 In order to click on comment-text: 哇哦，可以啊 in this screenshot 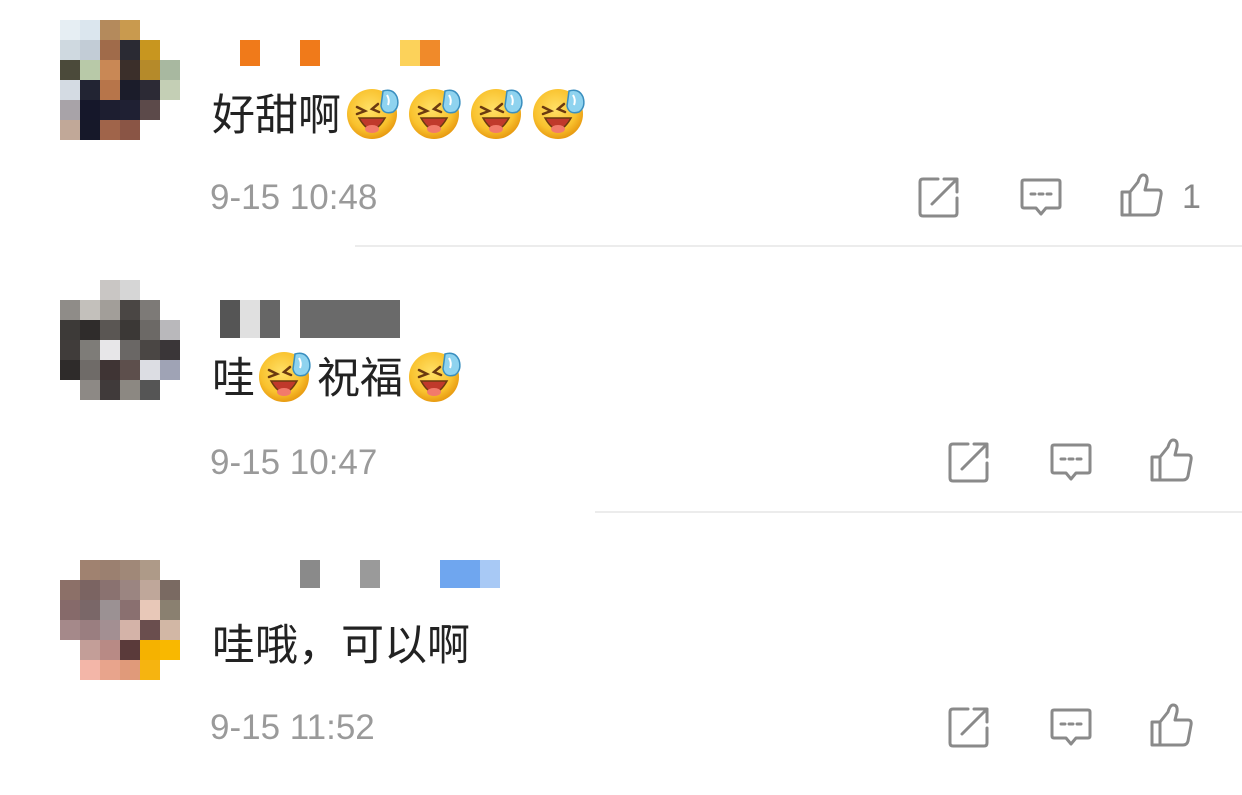, I will do `click(341, 642)`.